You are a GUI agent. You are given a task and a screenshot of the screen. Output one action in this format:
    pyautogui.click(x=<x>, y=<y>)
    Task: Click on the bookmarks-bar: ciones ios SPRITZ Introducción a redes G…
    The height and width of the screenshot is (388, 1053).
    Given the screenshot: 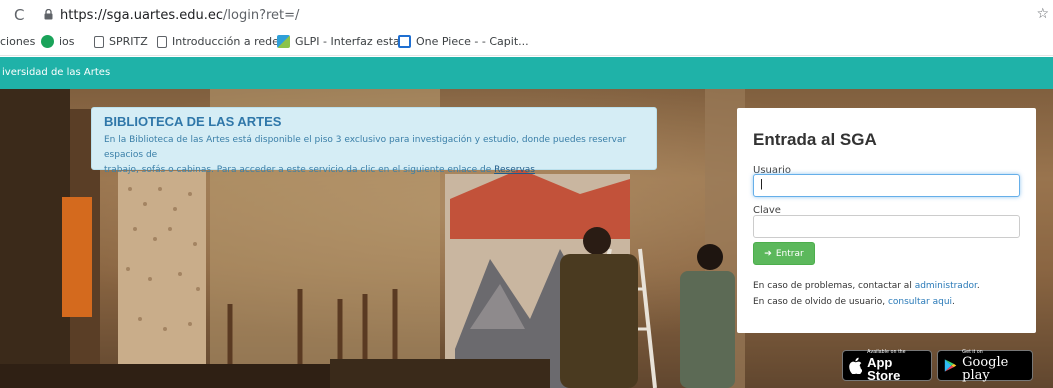 What is the action you would take?
    pyautogui.click(x=526, y=43)
    